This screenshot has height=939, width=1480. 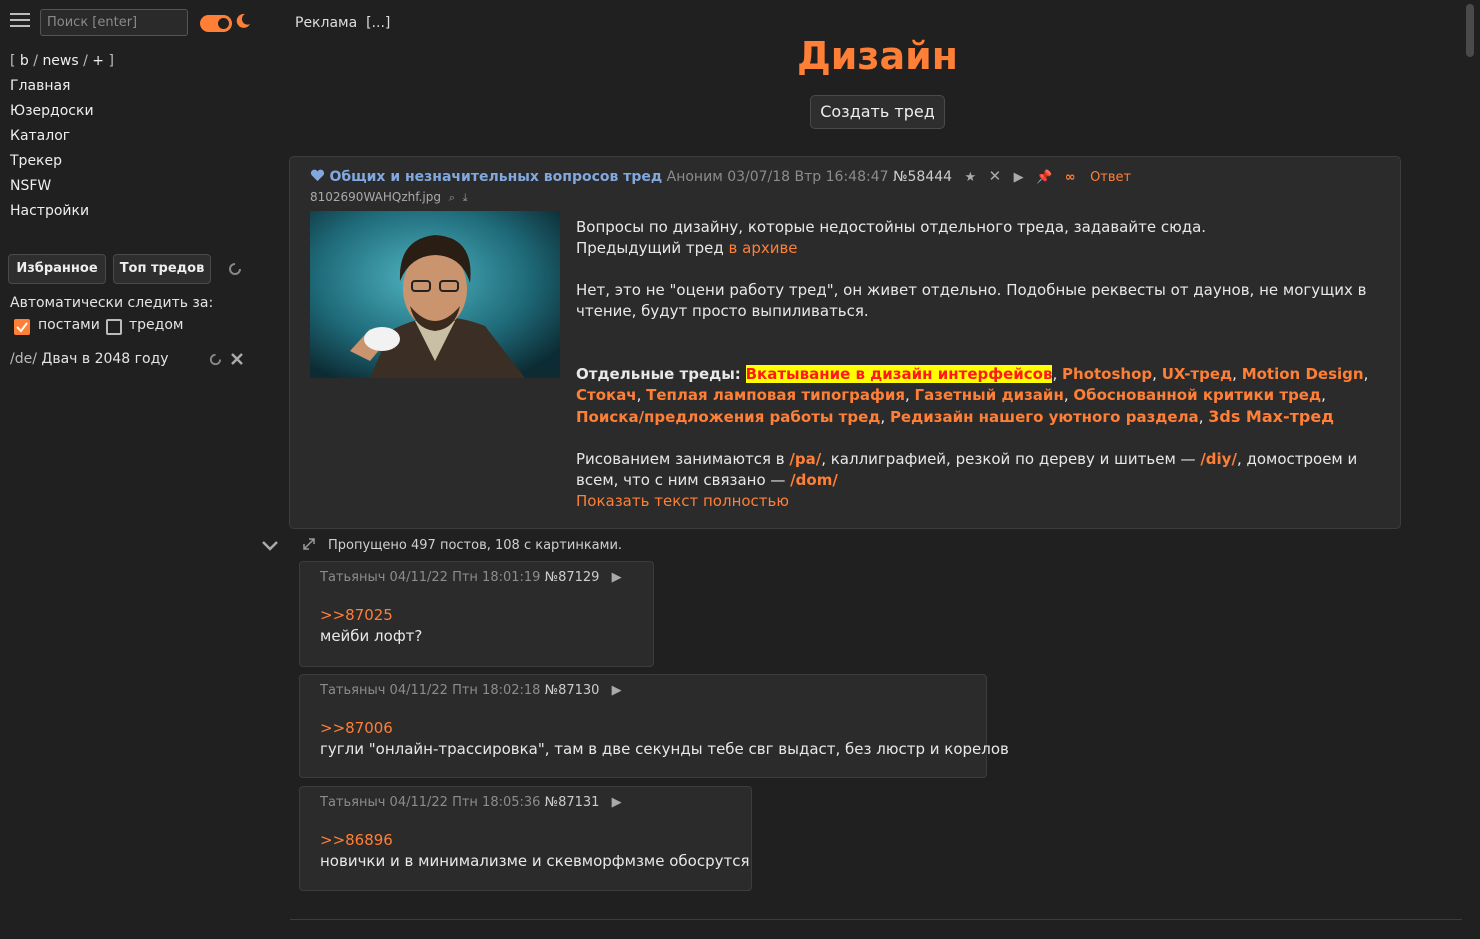 I want to click on board-link-plus: +, so click(x=98, y=61).